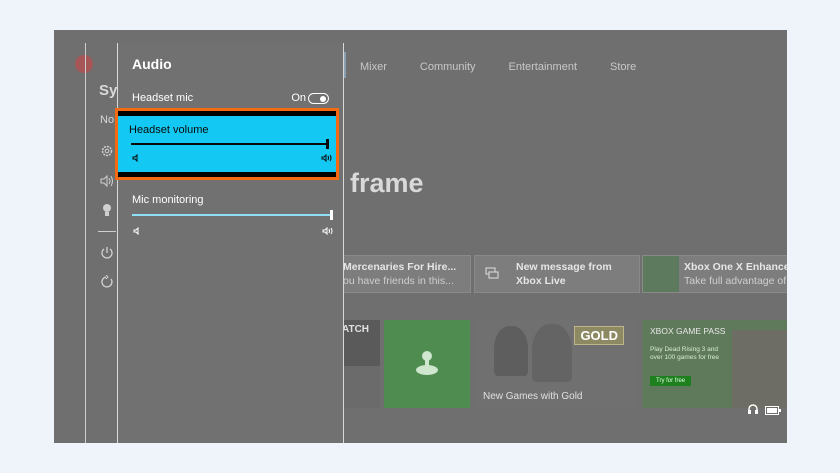 The width and height of the screenshot is (840, 473). Describe the element at coordinates (298, 98) in the screenshot. I see `headset-mic-state: On` at that location.